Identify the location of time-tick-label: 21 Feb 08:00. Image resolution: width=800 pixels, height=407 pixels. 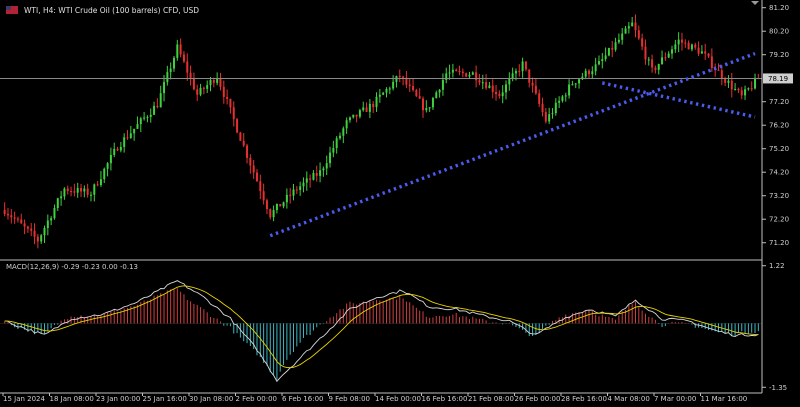
(491, 399).